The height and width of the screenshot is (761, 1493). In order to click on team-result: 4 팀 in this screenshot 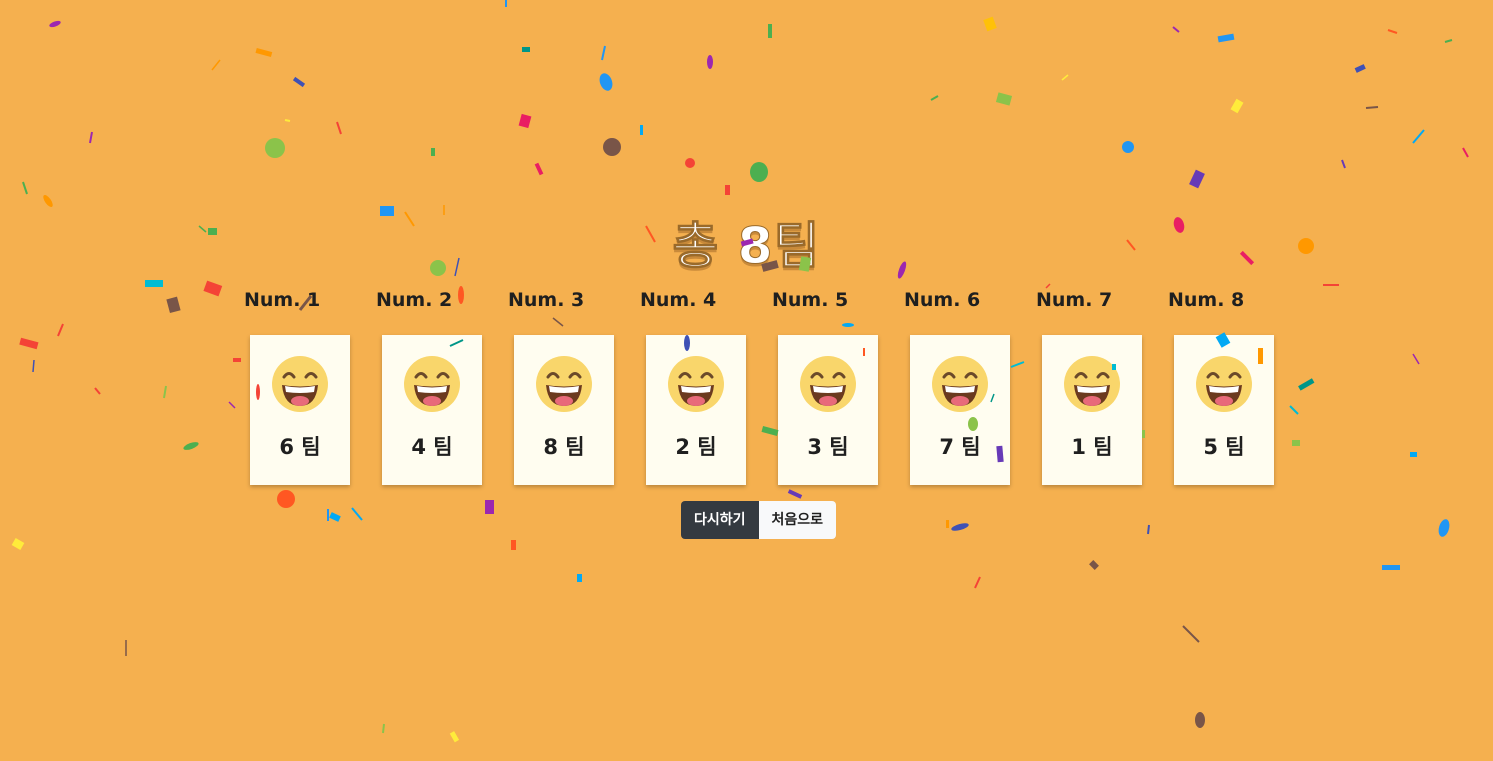, I will do `click(432, 447)`.